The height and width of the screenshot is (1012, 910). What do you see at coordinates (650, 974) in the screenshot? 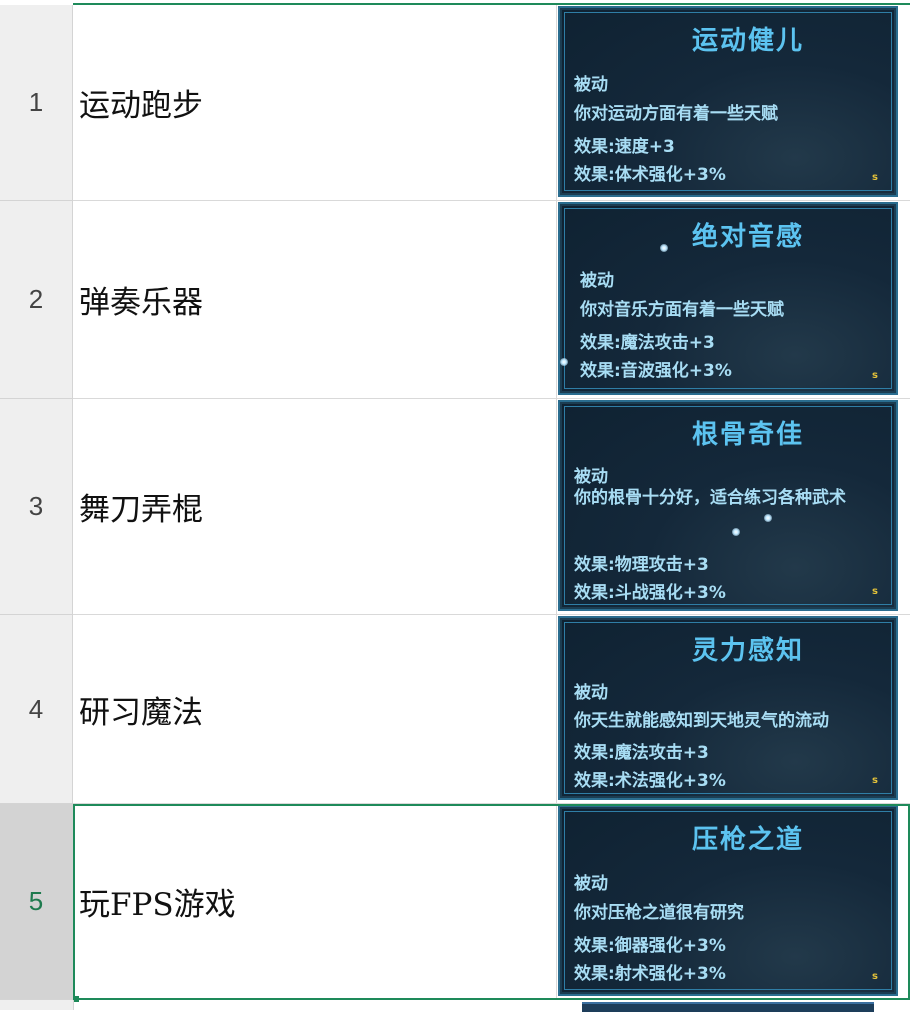
I see `skill-effect-2: 效果:射术强化+3%` at bounding box center [650, 974].